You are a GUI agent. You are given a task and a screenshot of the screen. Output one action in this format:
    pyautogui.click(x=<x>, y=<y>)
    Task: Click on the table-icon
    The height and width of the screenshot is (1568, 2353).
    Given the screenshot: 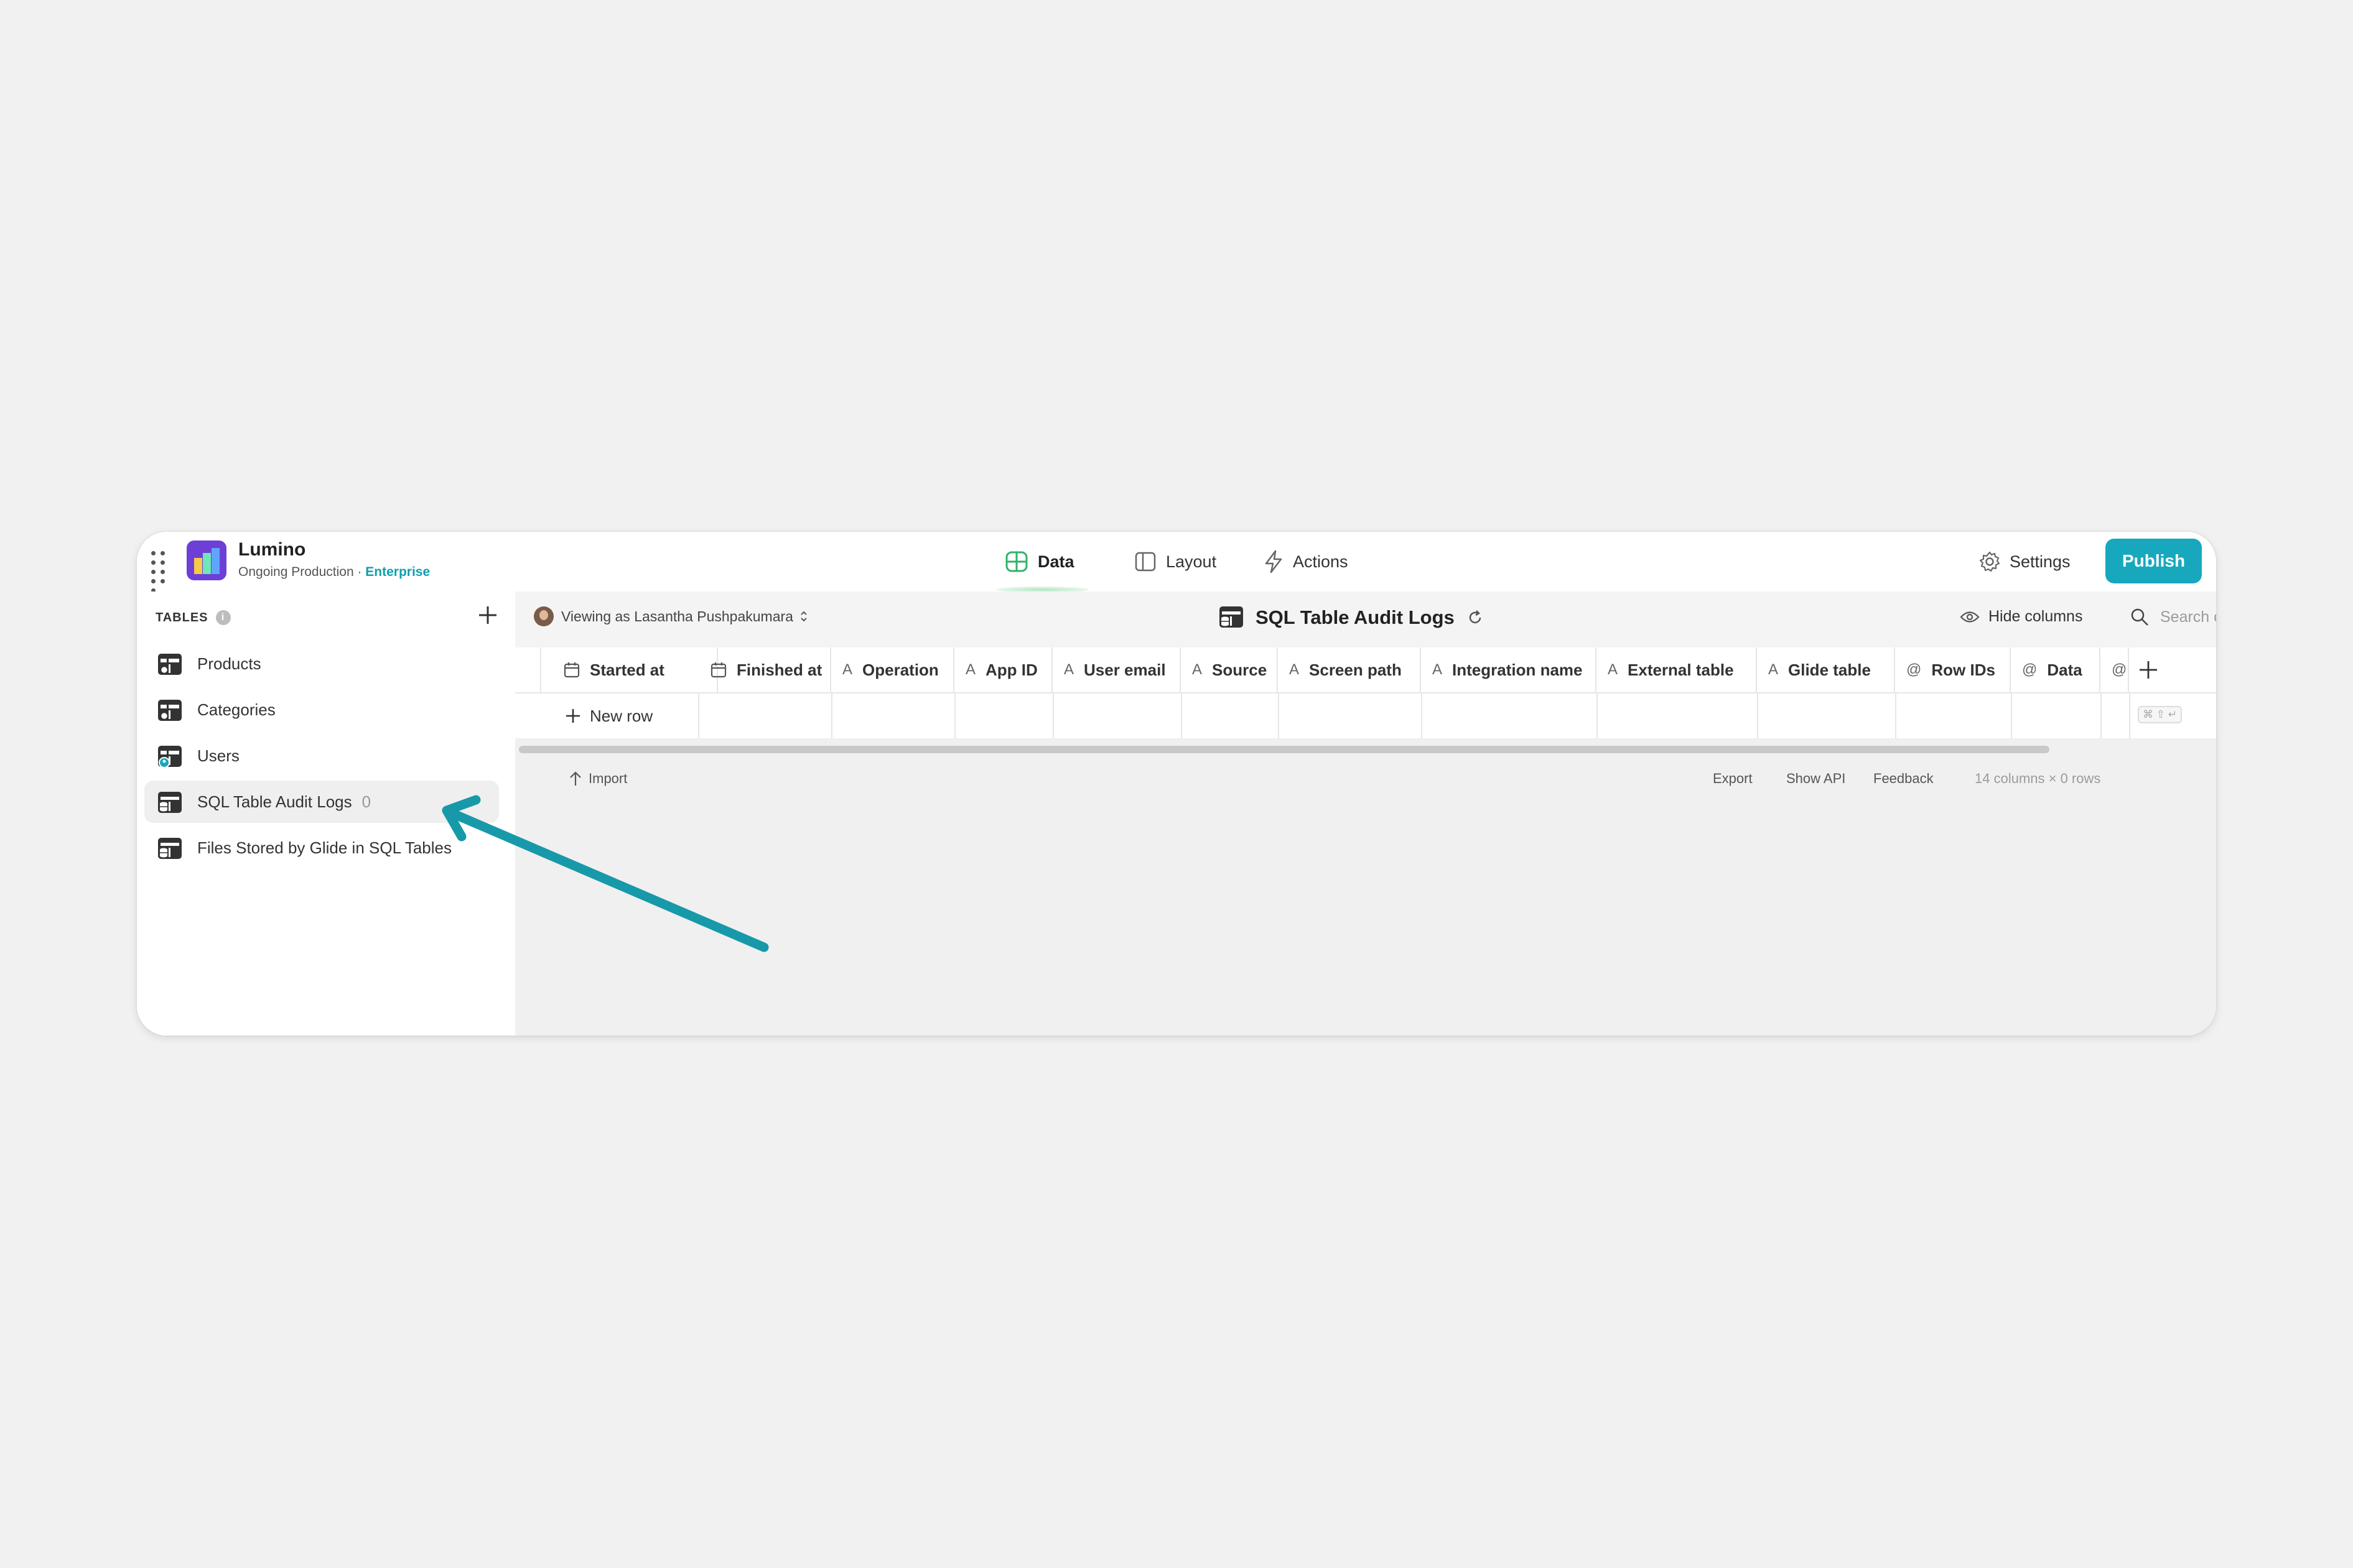 What is the action you would take?
    pyautogui.click(x=170, y=667)
    